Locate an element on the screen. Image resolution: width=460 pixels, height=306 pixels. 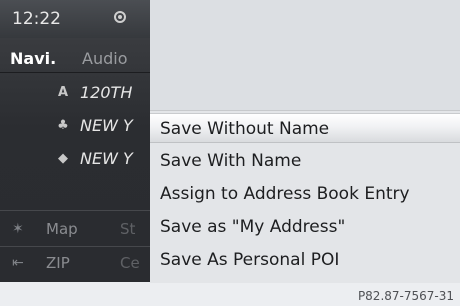
clock: 12:22 is located at coordinates (36, 19).